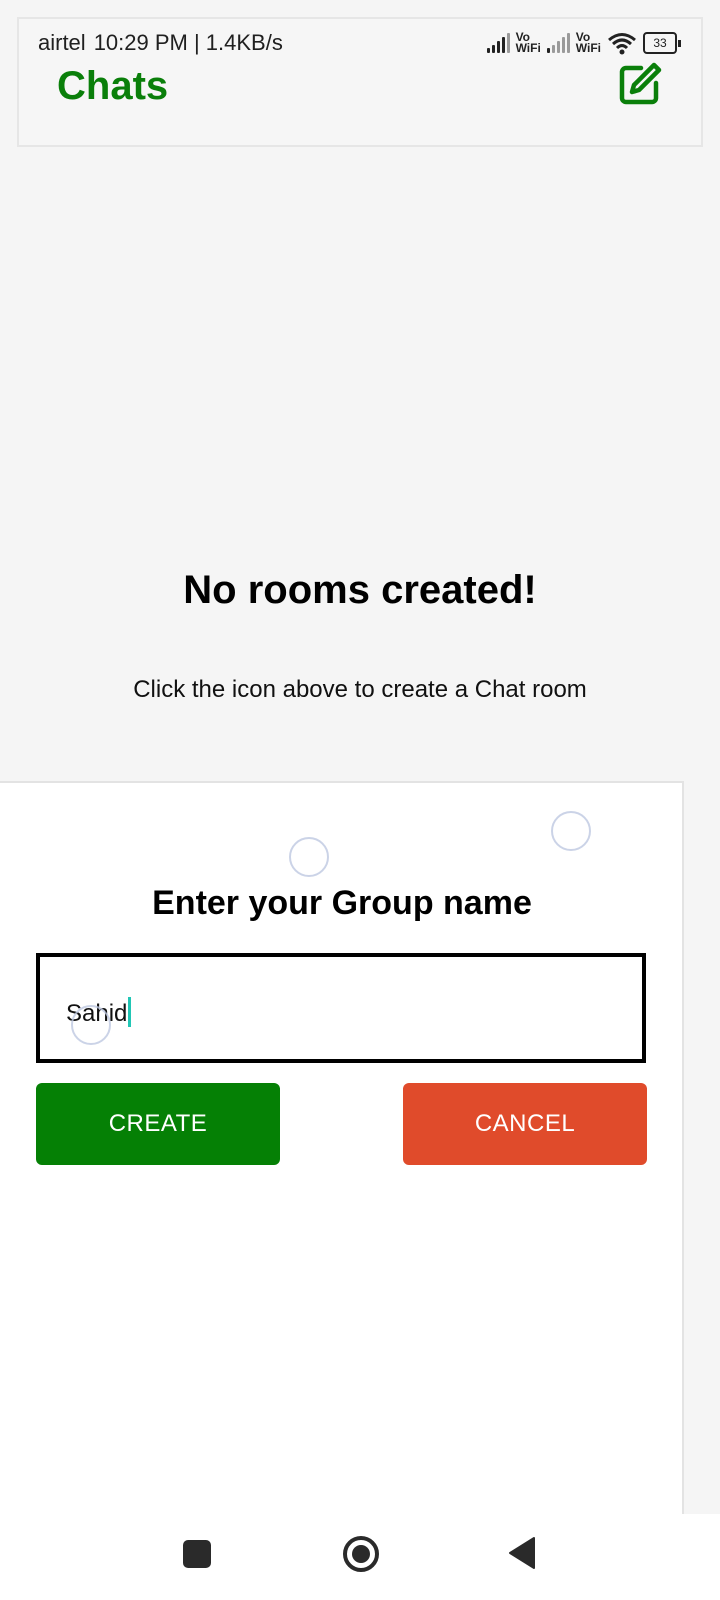 Image resolution: width=720 pixels, height=1600 pixels. I want to click on carrier-name: airtel, so click(62, 42).